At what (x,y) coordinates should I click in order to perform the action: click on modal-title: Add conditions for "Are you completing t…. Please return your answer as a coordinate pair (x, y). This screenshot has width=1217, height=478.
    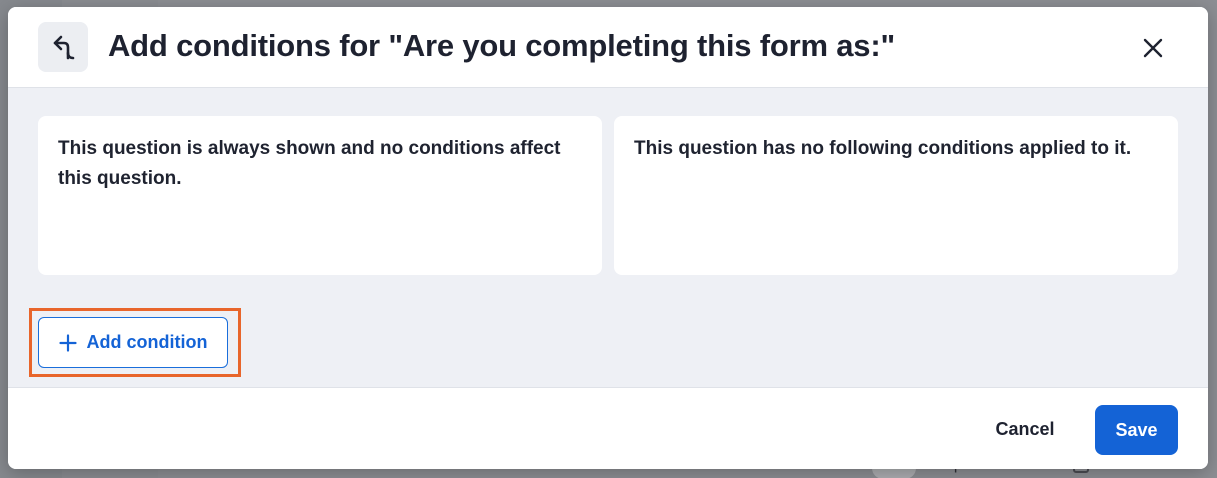
    Looking at the image, I should click on (501, 45).